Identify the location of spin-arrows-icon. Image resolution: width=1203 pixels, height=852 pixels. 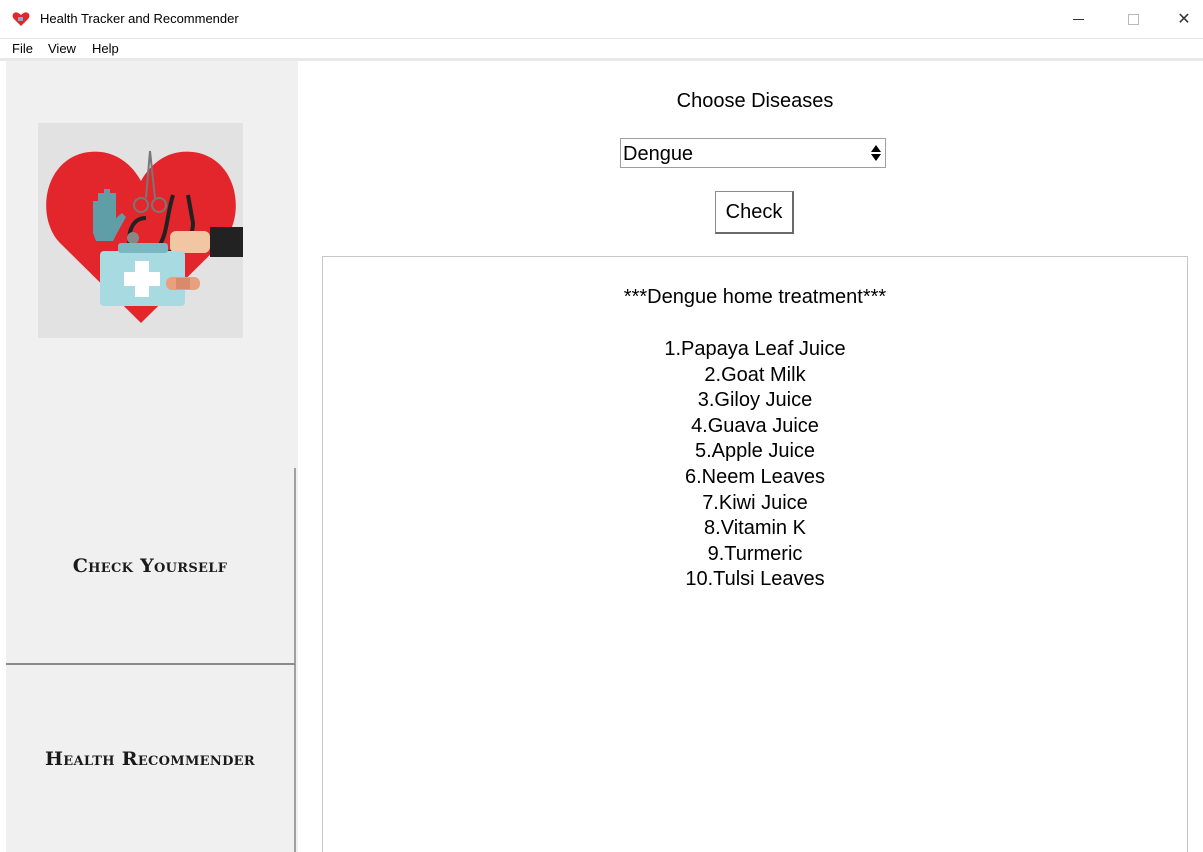
(876, 153).